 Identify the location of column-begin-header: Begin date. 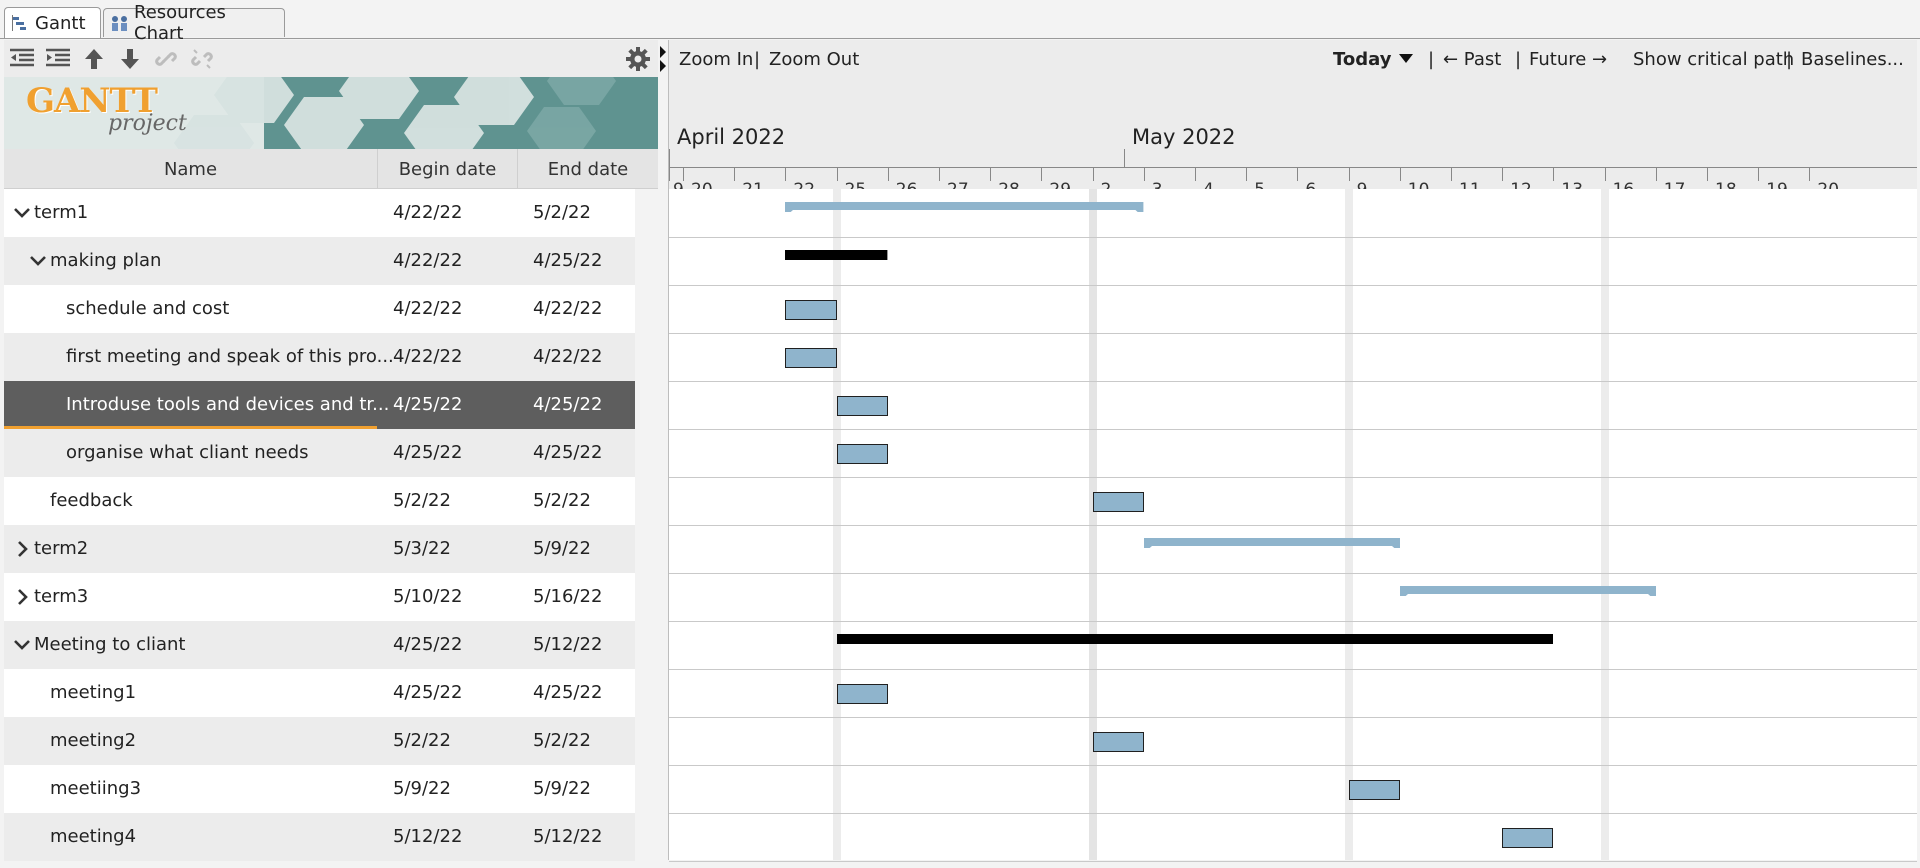
(448, 168).